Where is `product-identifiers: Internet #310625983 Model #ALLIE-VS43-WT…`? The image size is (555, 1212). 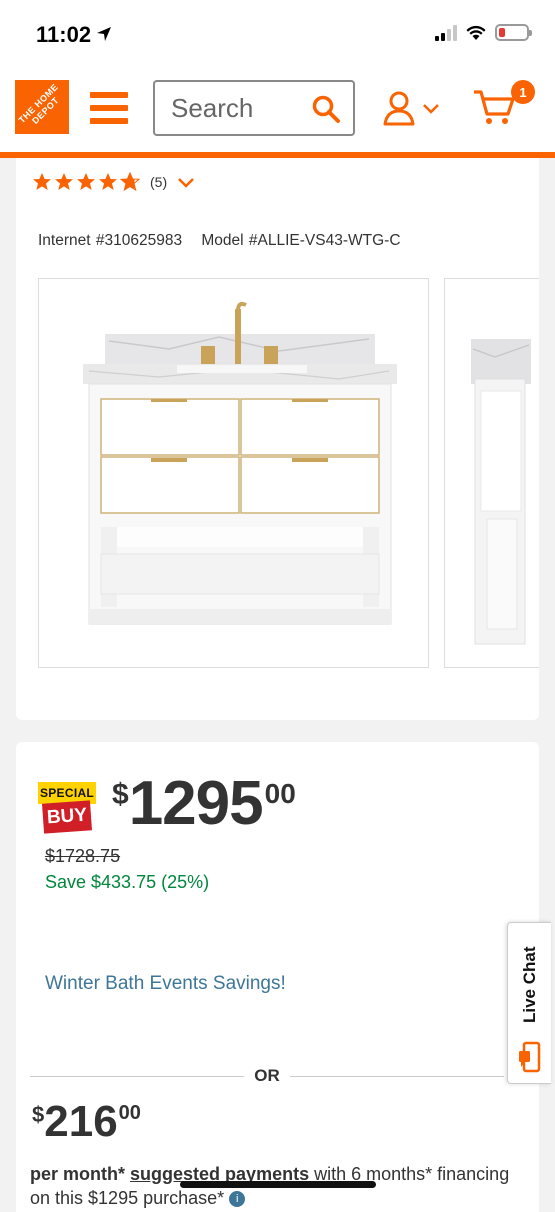 product-identifiers: Internet #310625983 Model #ALLIE-VS43-WT… is located at coordinates (219, 241).